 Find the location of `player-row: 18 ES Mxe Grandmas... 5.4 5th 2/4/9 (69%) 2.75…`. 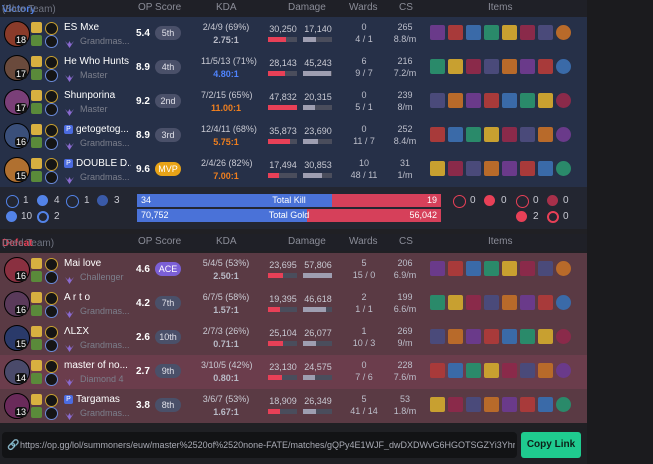

player-row: 18 ES Mxe Grandmas... 5.4 5th 2/4/9 (69%) 2.75… is located at coordinates (293, 34).